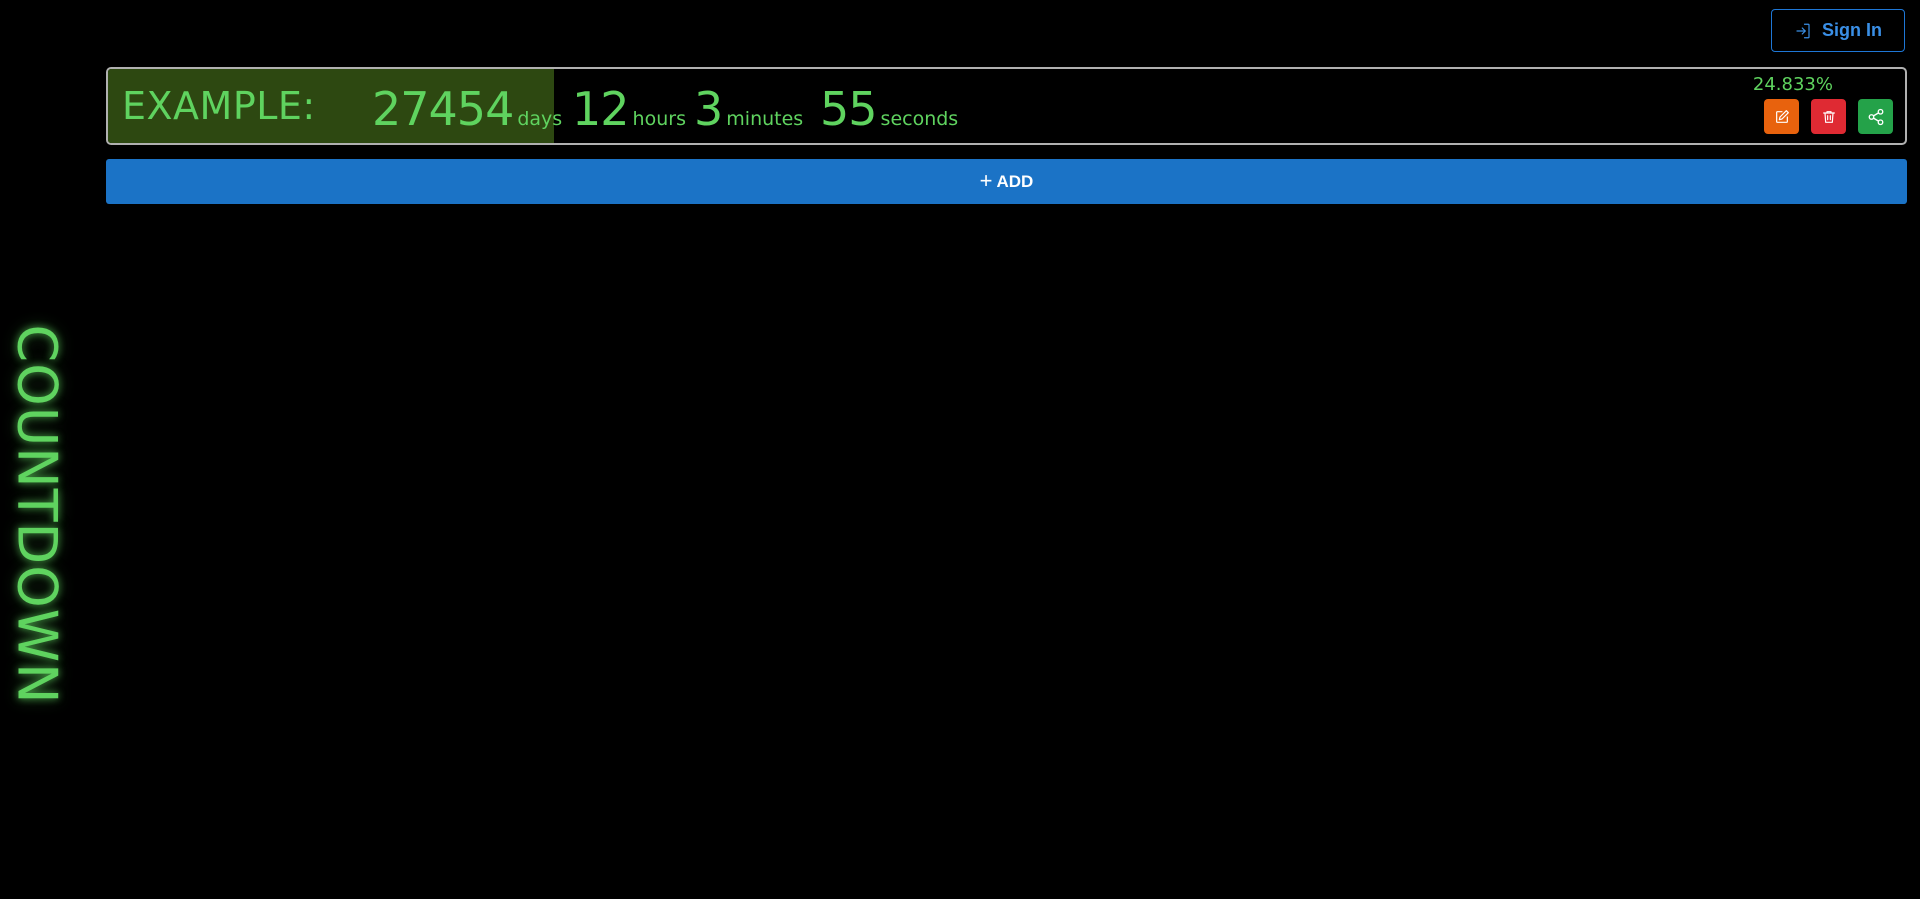 The image size is (1920, 899). I want to click on minutes-value: 3, so click(708, 109).